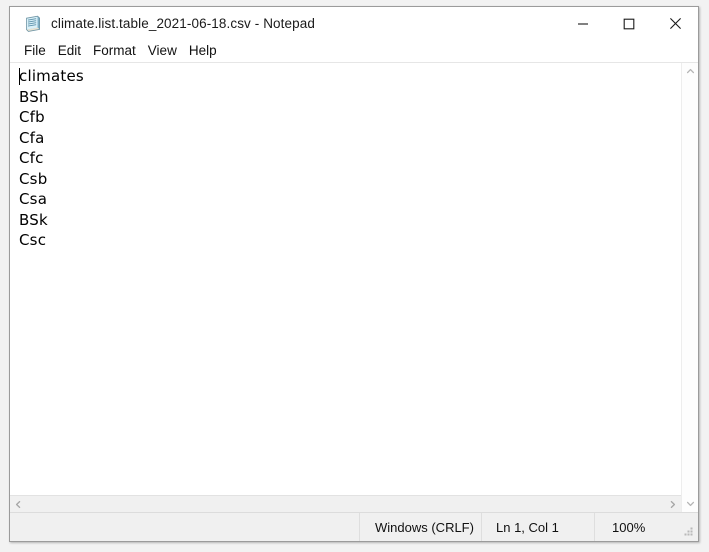  I want to click on chevron-left-icon, so click(18, 504).